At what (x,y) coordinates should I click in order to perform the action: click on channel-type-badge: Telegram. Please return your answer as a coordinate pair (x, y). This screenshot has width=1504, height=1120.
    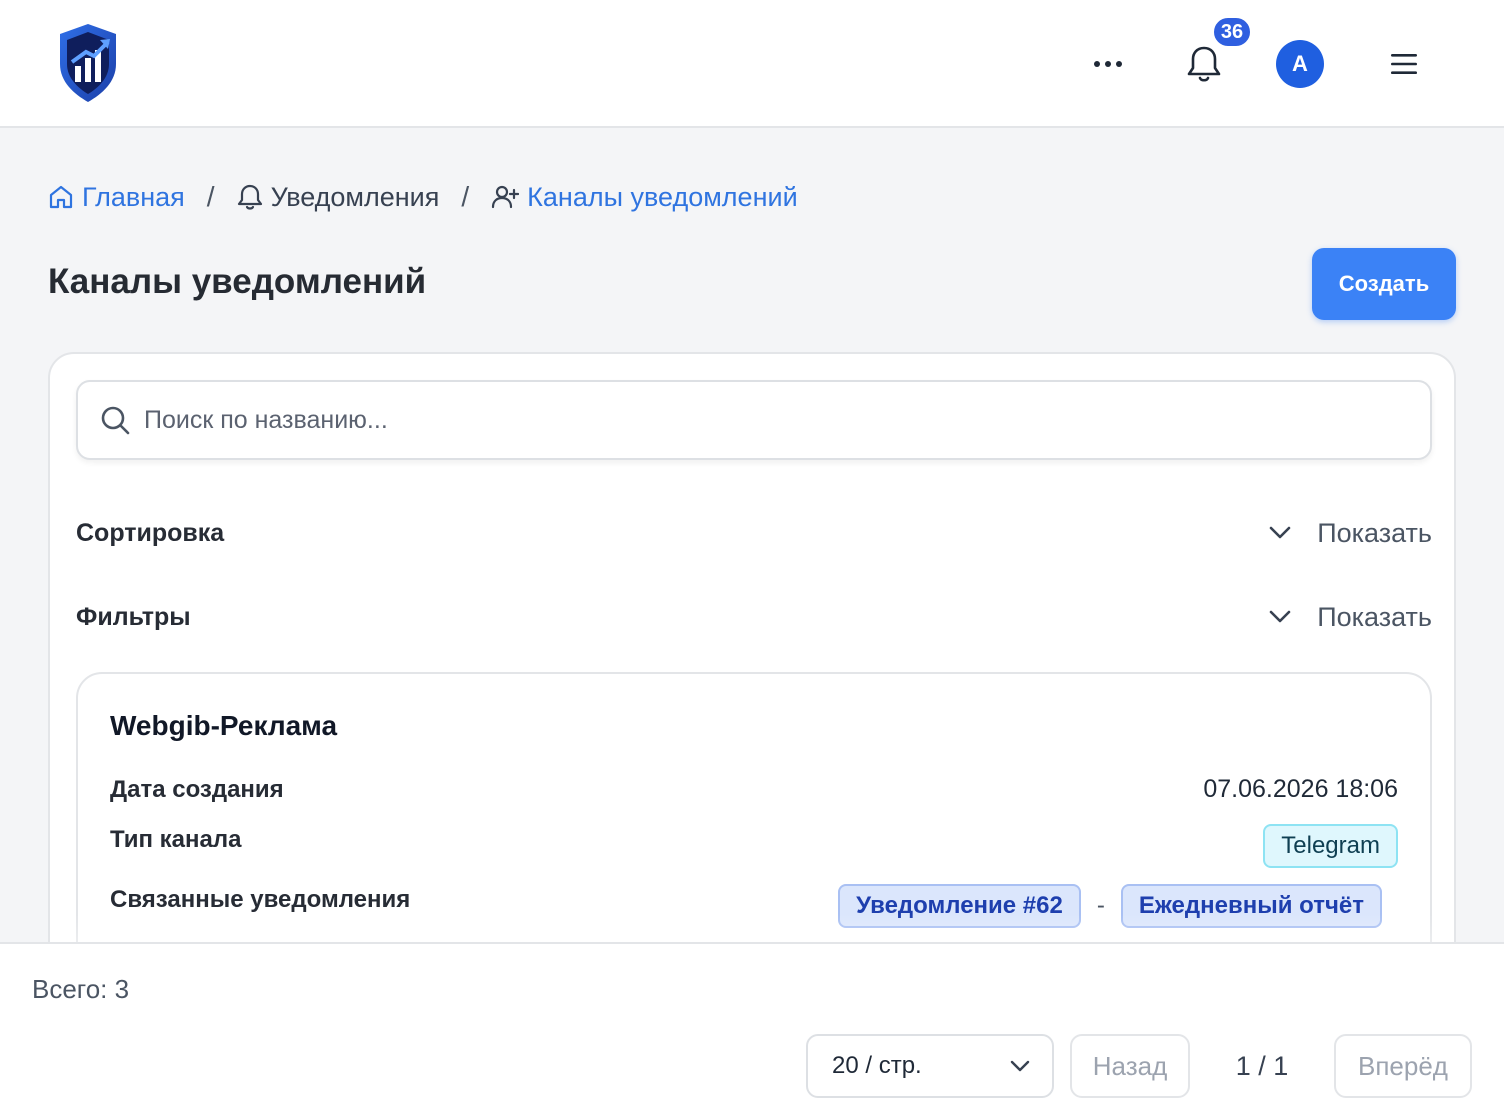
    Looking at the image, I should click on (1330, 846).